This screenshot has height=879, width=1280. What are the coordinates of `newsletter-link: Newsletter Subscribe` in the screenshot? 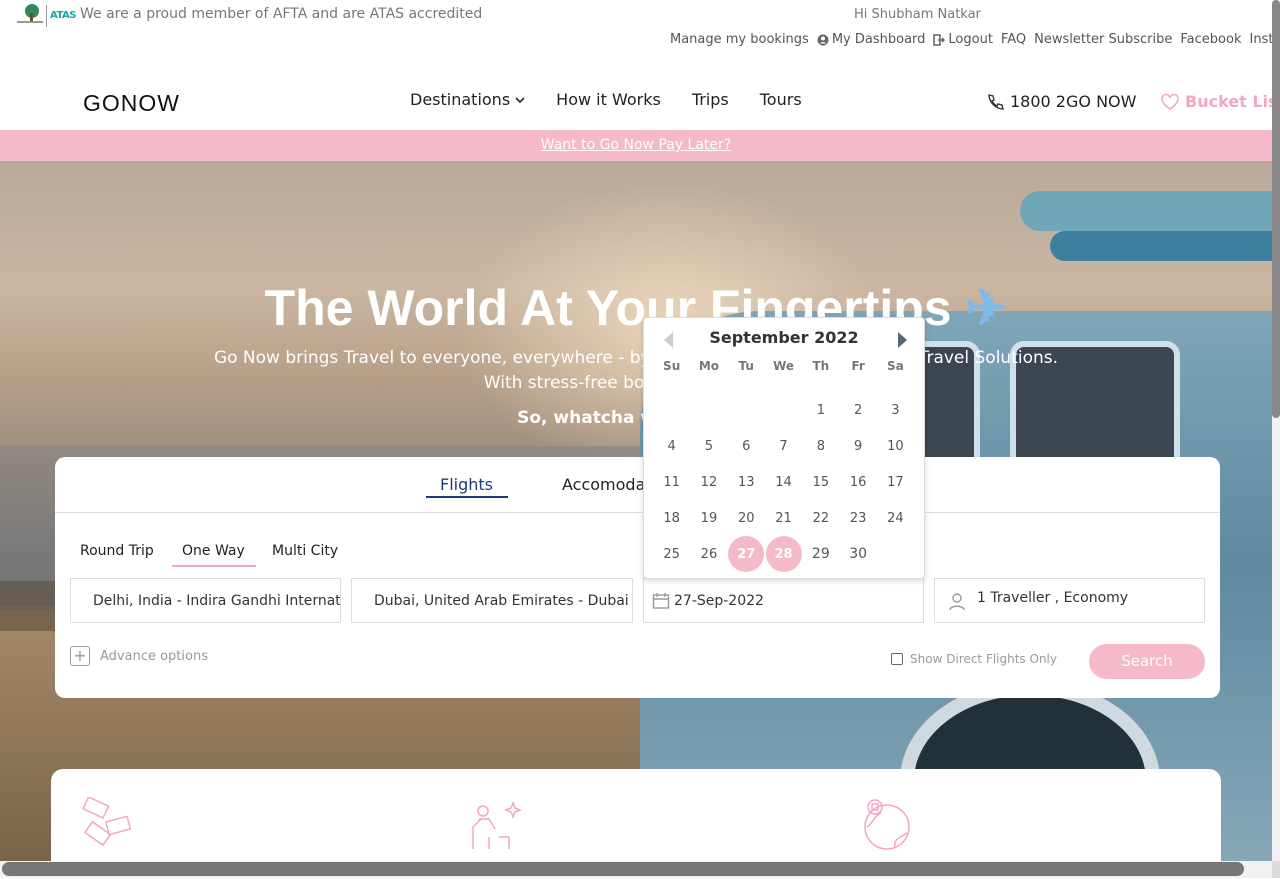 It's located at (1103, 39).